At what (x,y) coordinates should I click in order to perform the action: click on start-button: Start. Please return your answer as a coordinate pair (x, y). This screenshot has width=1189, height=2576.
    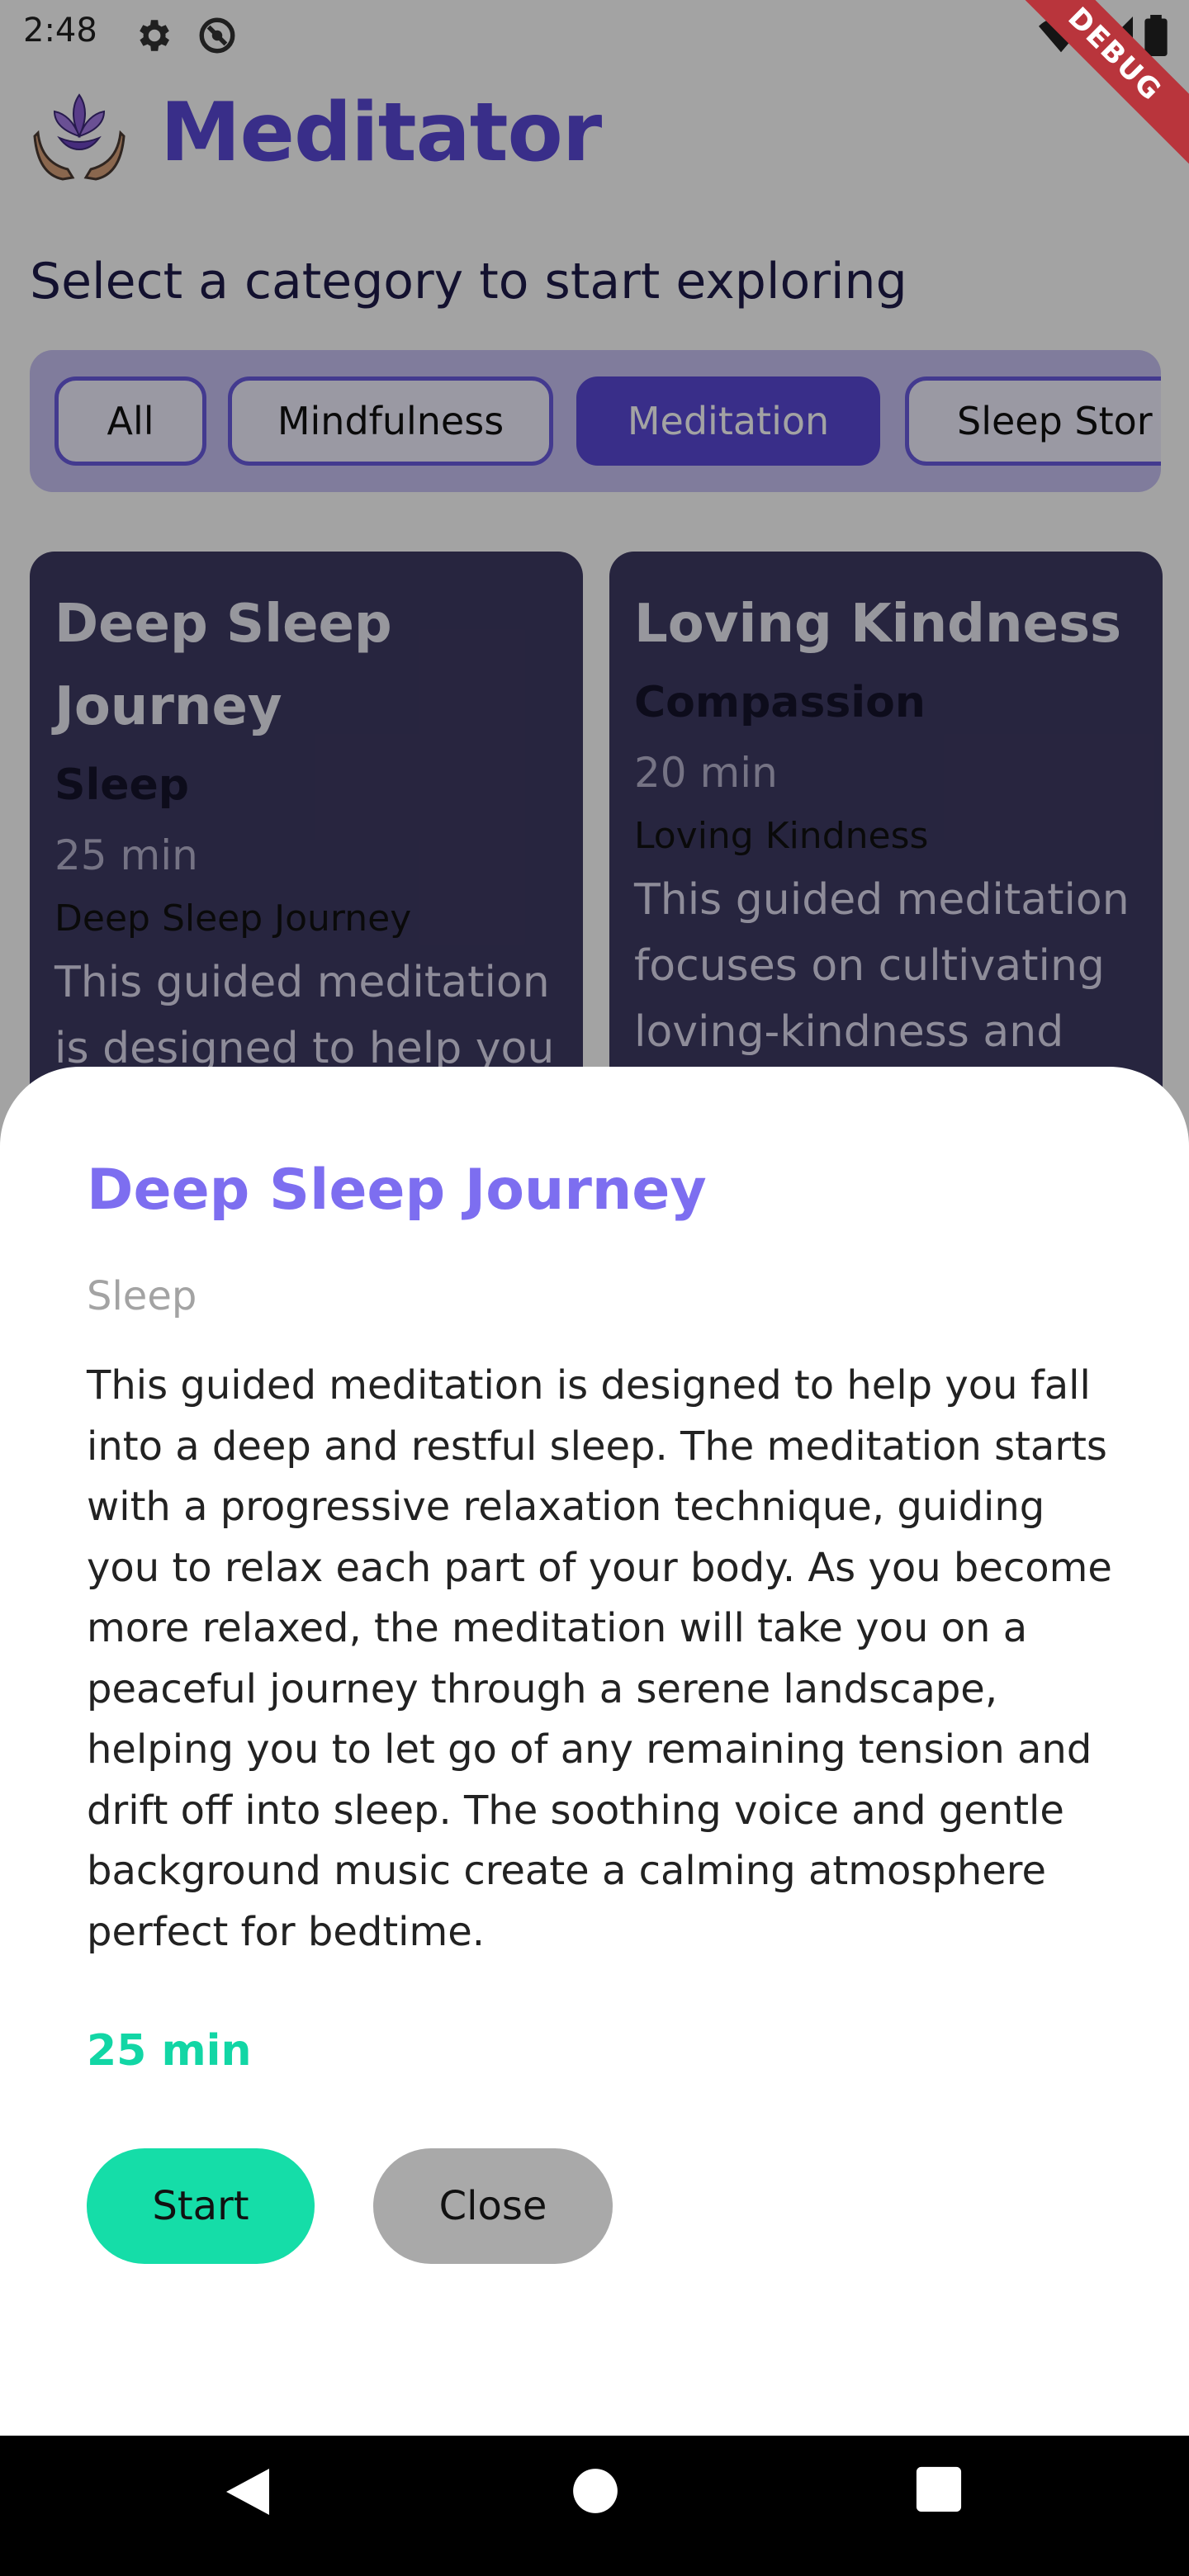
    Looking at the image, I should click on (201, 2206).